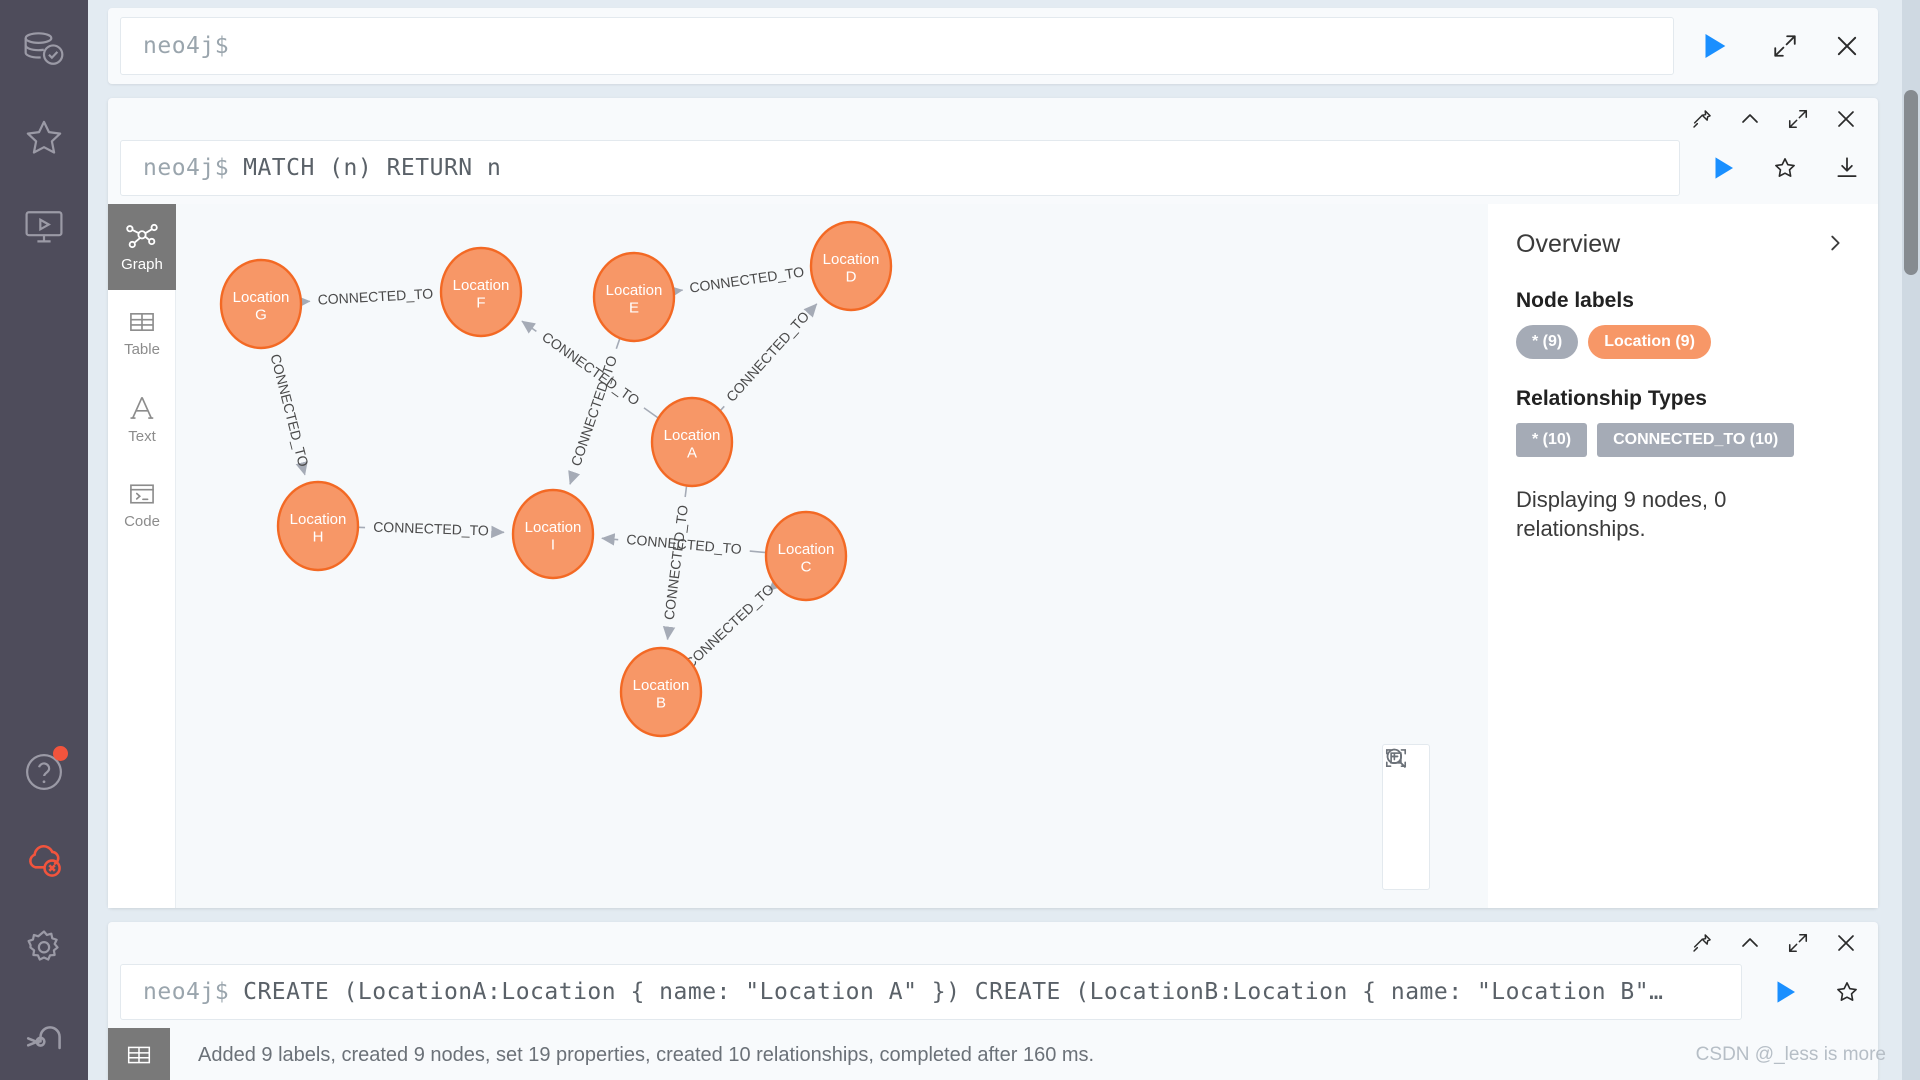  I want to click on page-scrollbar-thumb, so click(1911, 182).